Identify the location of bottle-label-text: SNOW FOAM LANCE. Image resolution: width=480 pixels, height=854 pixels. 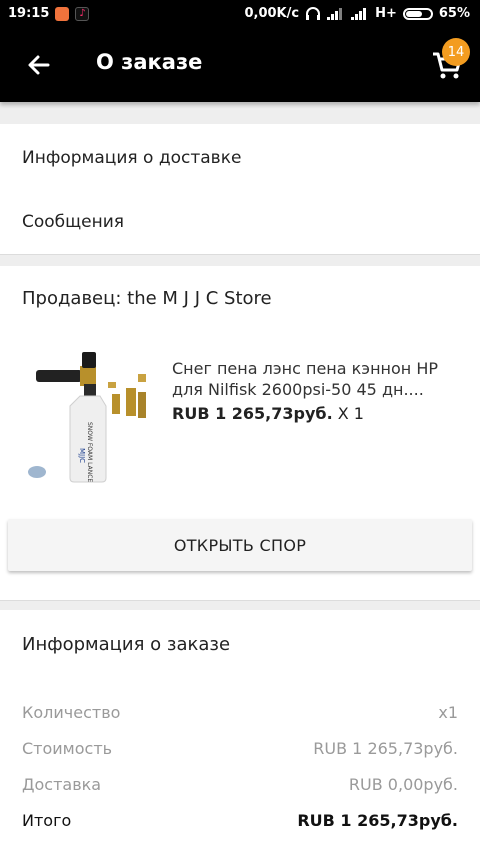
(89, 452).